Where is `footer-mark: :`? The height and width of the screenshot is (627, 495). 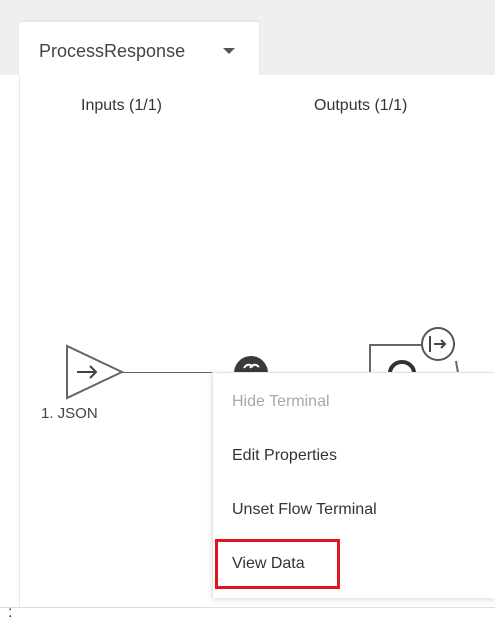 footer-mark: : is located at coordinates (10, 612).